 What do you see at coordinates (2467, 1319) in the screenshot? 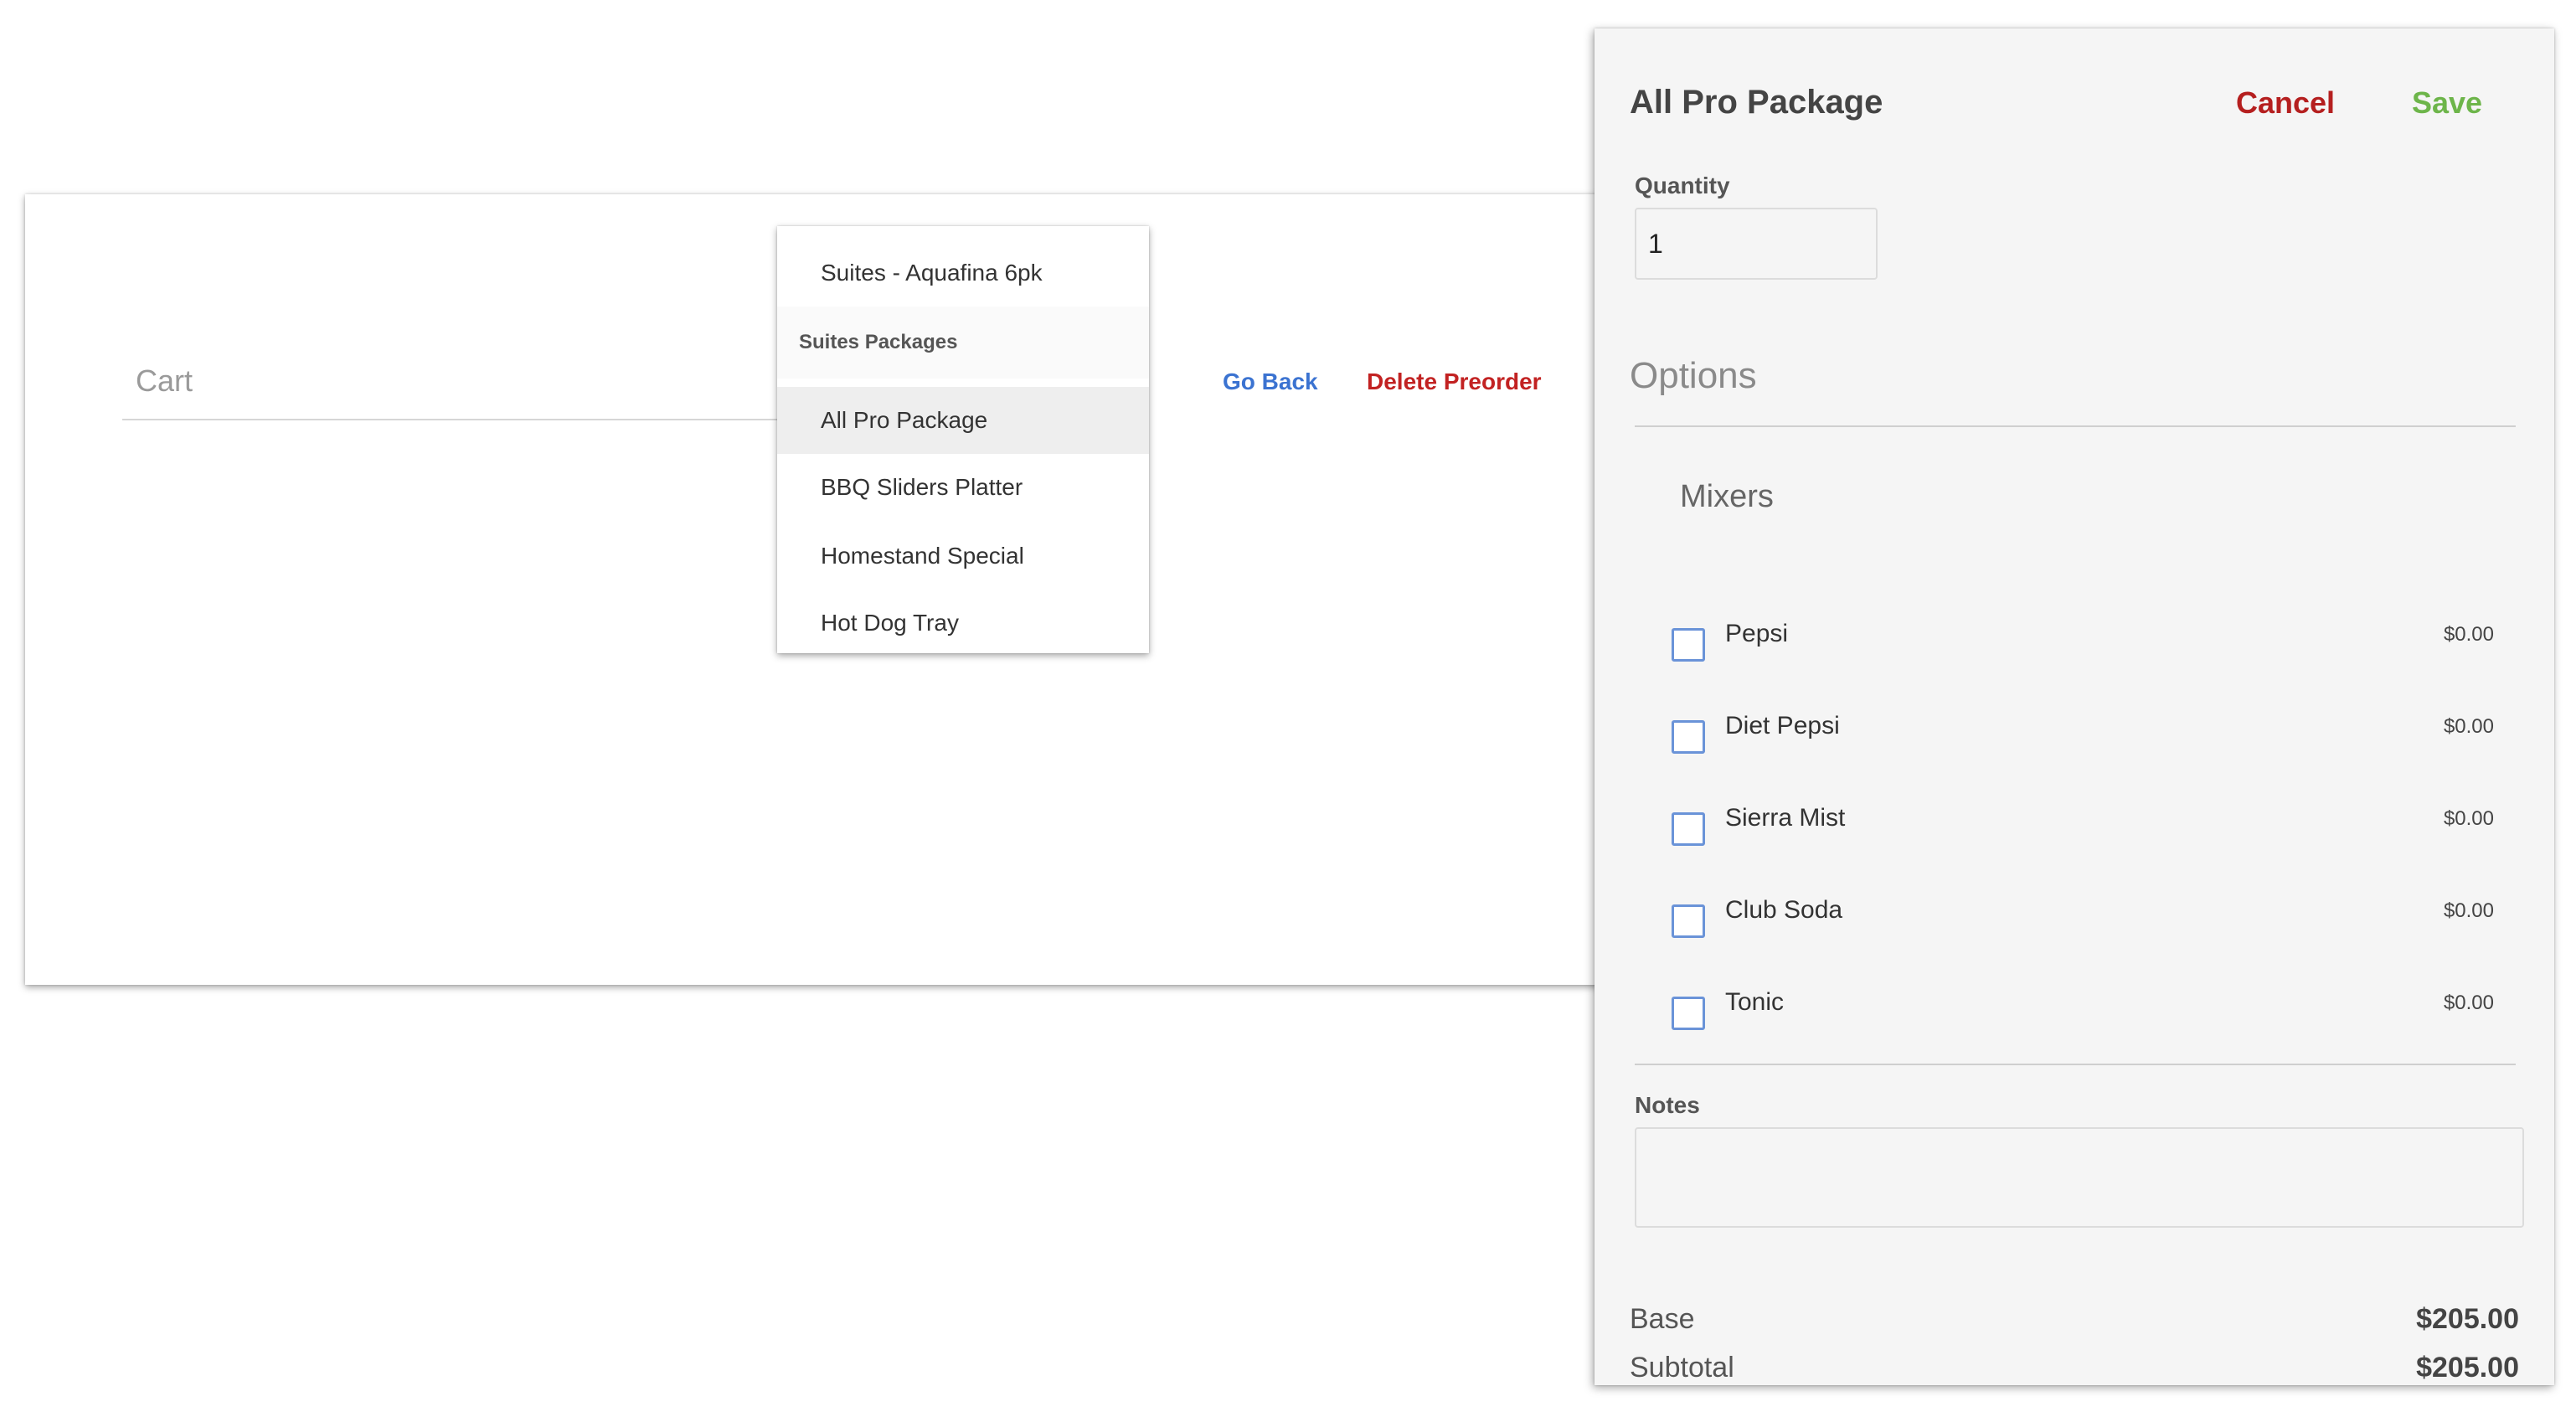
I see `base-value: $205.00` at bounding box center [2467, 1319].